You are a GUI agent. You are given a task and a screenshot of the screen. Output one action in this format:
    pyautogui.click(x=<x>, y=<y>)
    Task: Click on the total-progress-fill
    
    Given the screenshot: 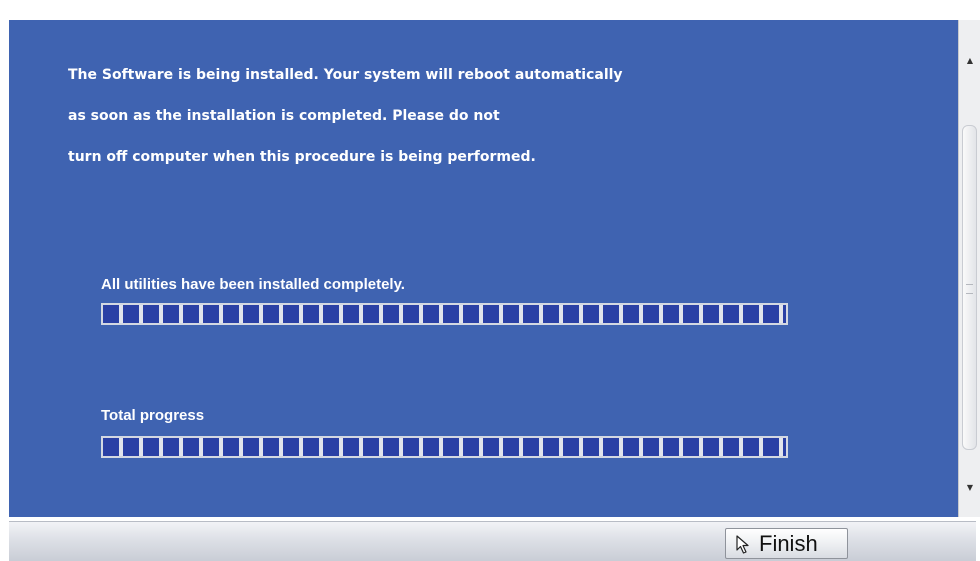 What is the action you would take?
    pyautogui.click(x=444, y=447)
    